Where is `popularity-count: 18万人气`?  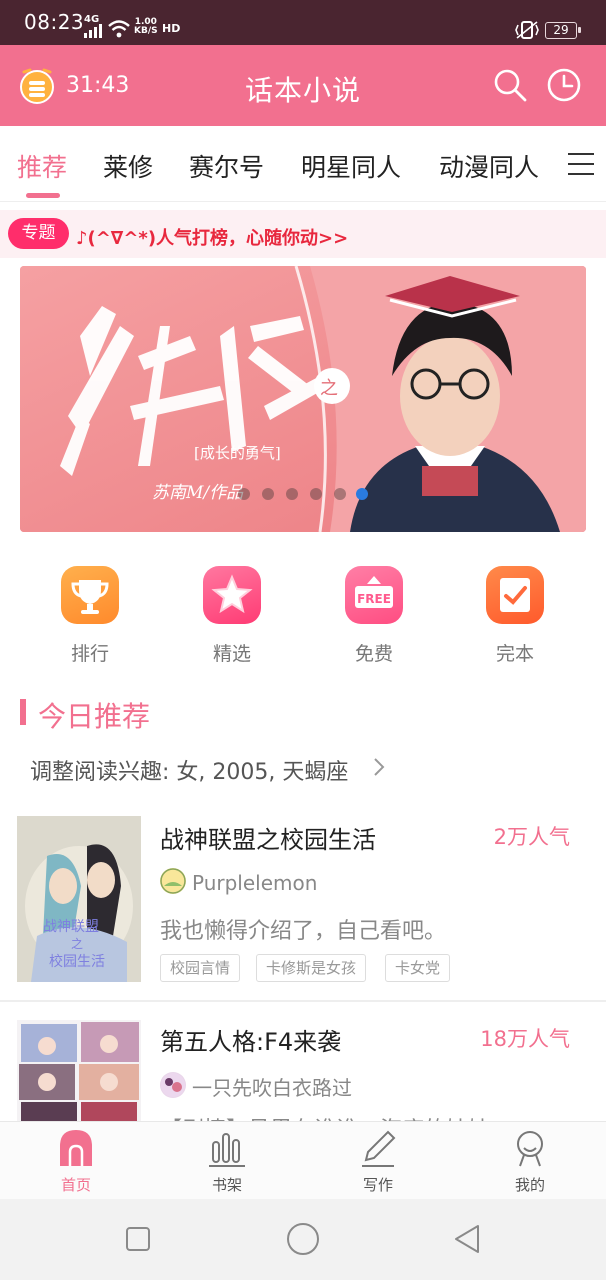
popularity-count: 18万人气 is located at coordinates (525, 1039).